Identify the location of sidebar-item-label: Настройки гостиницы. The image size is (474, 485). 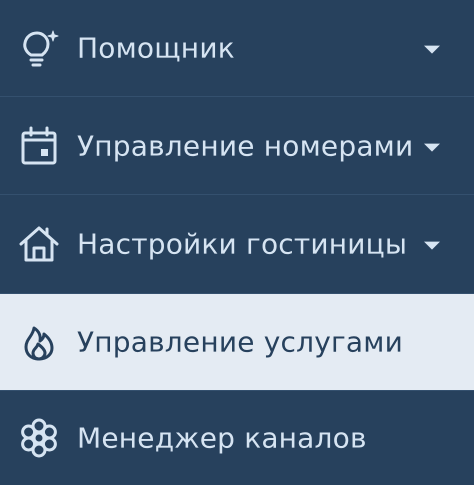
(242, 244).